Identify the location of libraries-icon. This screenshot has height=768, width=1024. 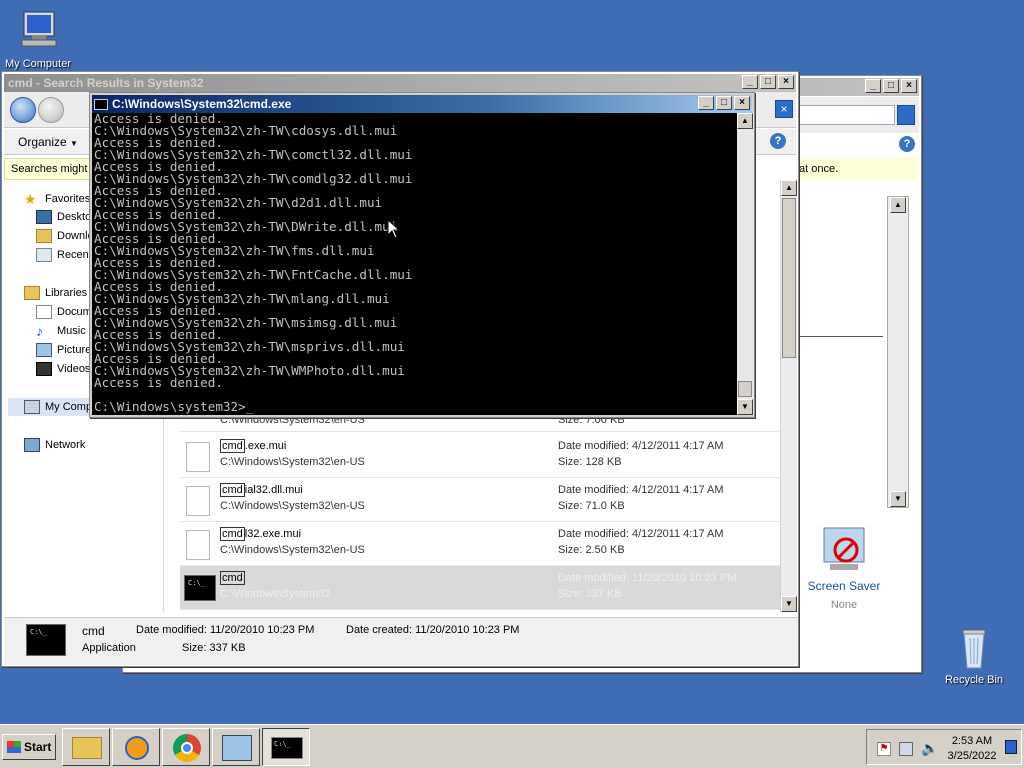
(32, 293).